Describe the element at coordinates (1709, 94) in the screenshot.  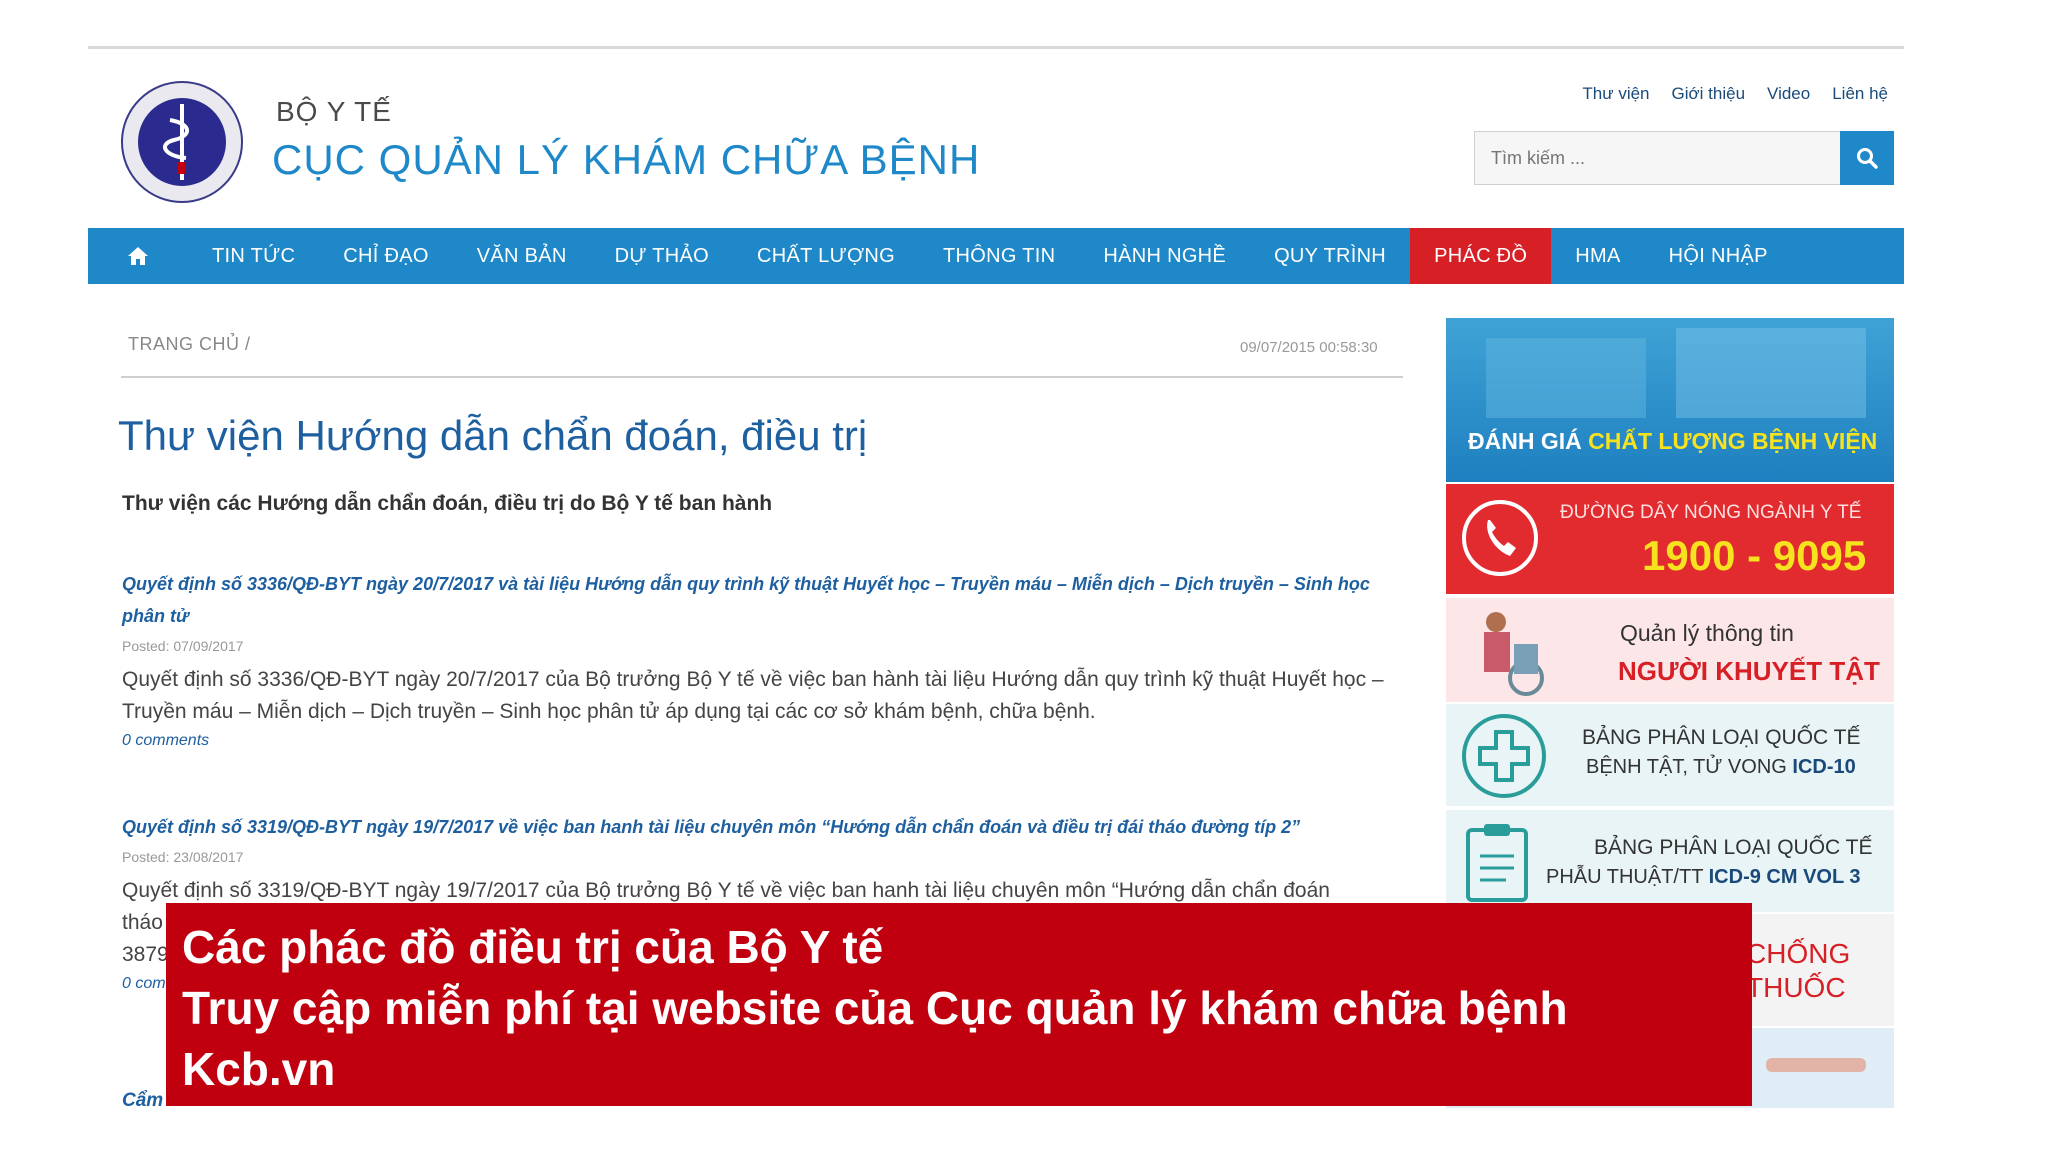
I see `top-link-about: Giới thiệu` at that location.